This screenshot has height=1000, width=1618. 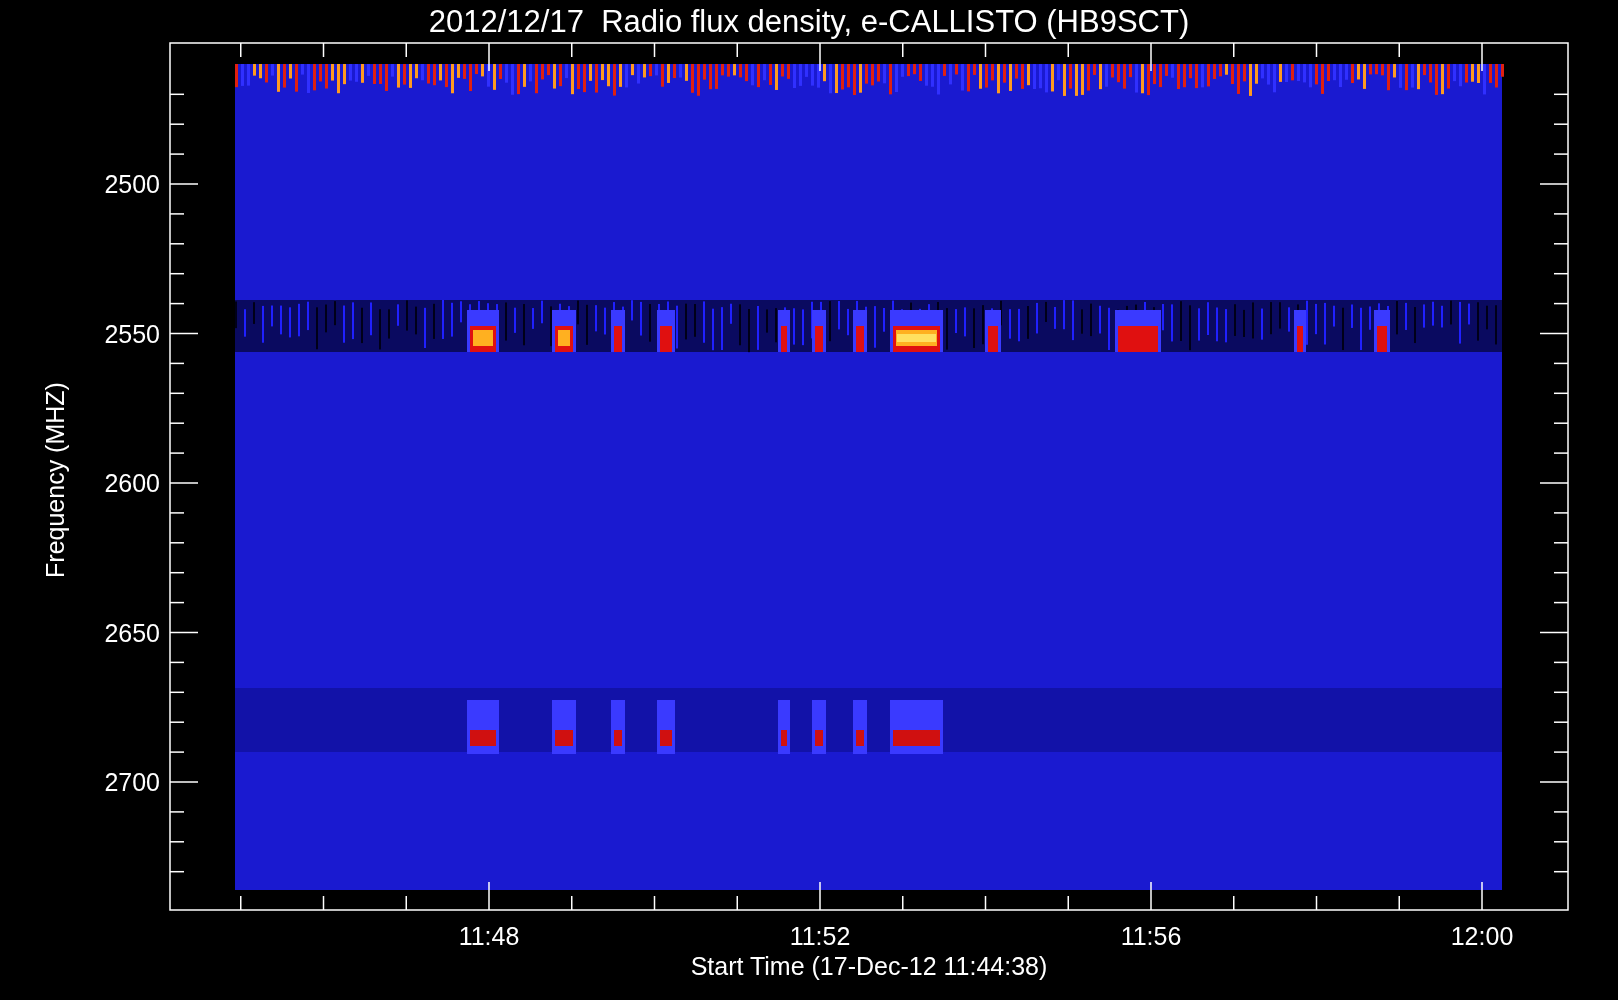 What do you see at coordinates (820, 936) in the screenshot?
I see `x-tick-label: 11:52` at bounding box center [820, 936].